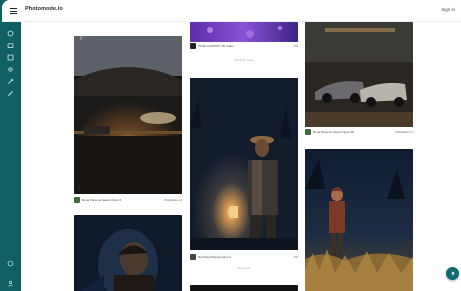 The height and width of the screenshot is (291, 461). What do you see at coordinates (128, 200) in the screenshot?
I see `photo-meta: Rena Parsons Steam Open 6 PlayStation 4` at bounding box center [128, 200].